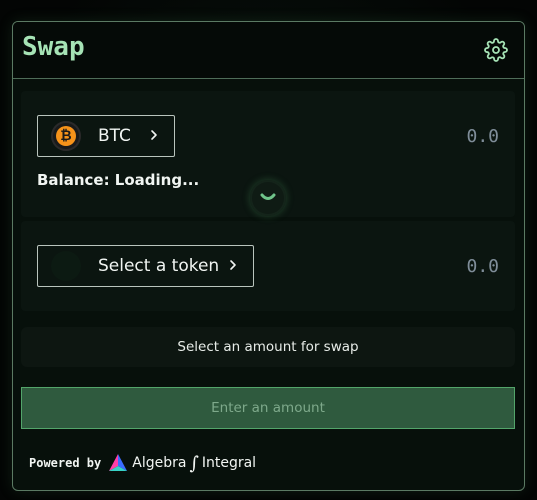 The width and height of the screenshot is (537, 500). Describe the element at coordinates (118, 462) in the screenshot. I see `algebra-logo-icon` at that location.